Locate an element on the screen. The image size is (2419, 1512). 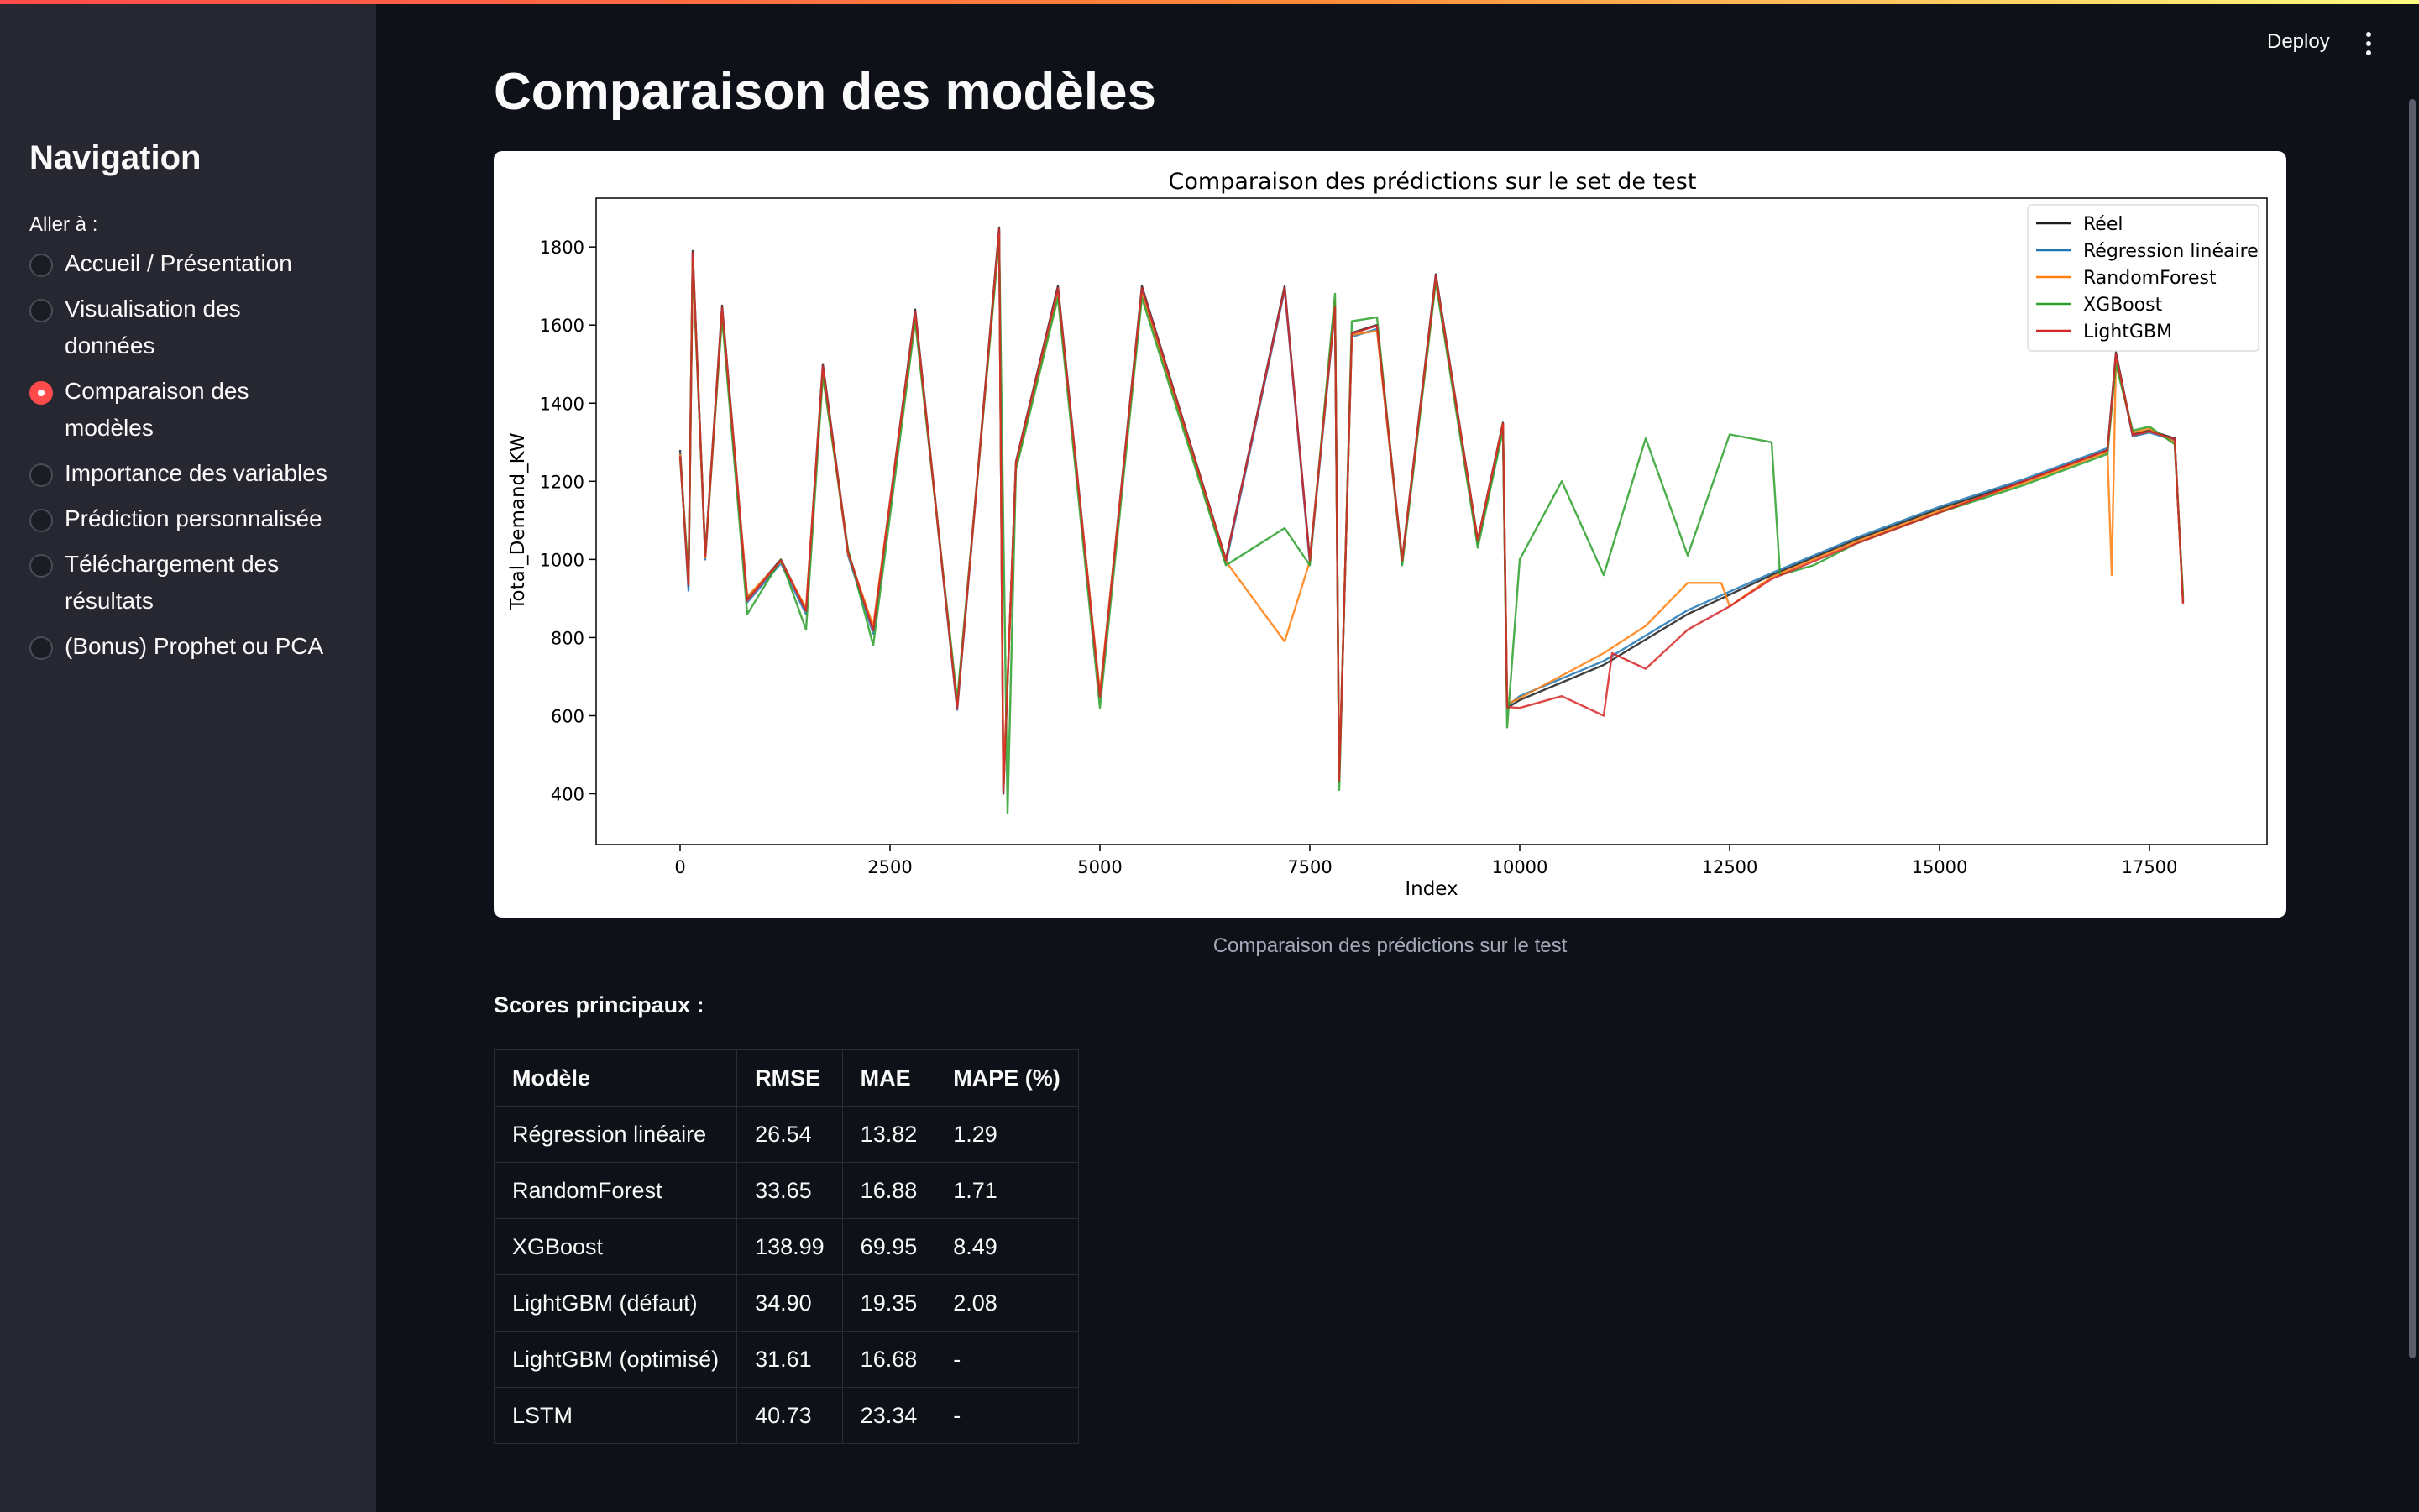
table-cell: XGBoost is located at coordinates (615, 1246).